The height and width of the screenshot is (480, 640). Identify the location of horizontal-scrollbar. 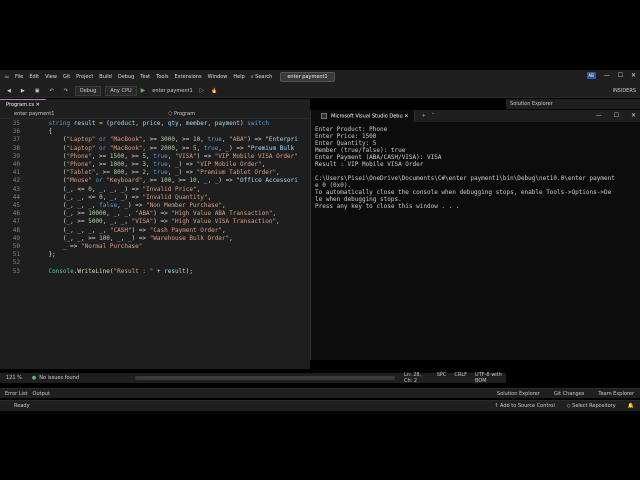
(265, 378).